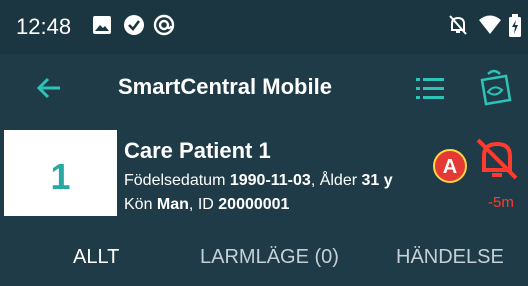  What do you see at coordinates (501, 202) in the screenshot?
I see `alarm-time: -5m` at bounding box center [501, 202].